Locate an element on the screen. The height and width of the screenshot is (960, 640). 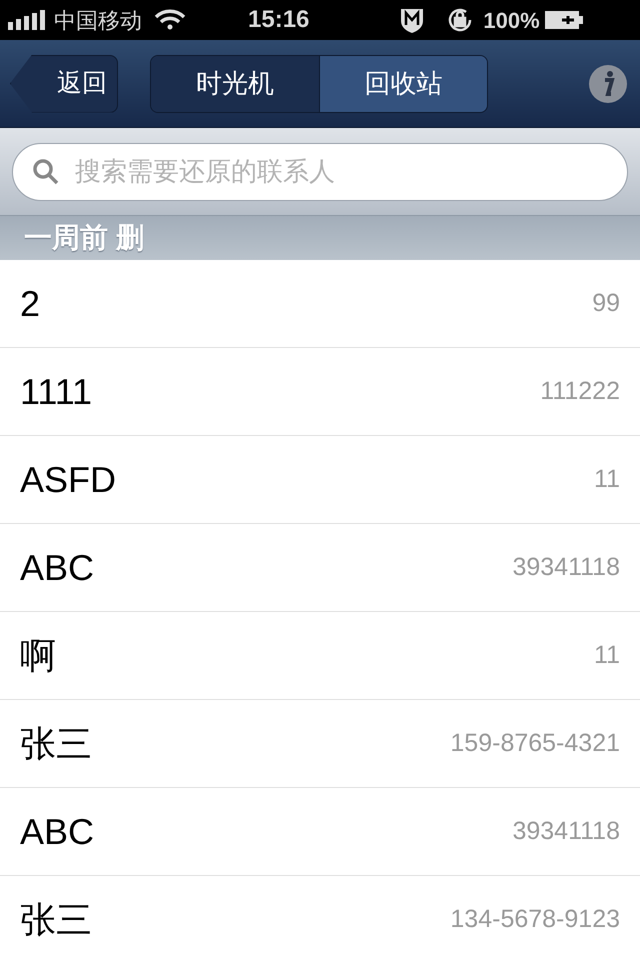
search-icon is located at coordinates (46, 172).